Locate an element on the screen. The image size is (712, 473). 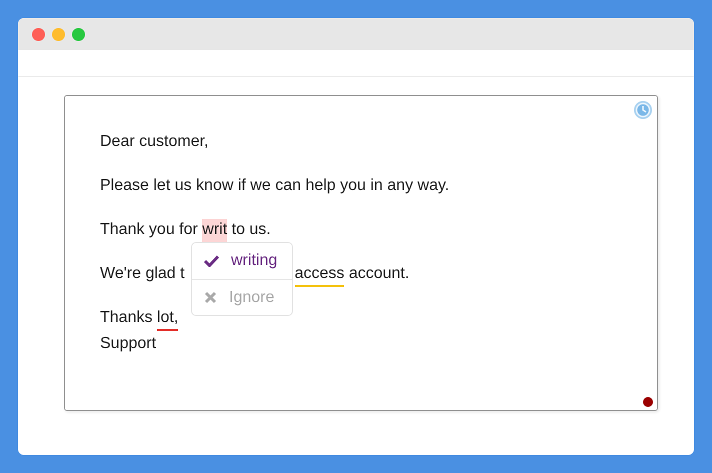
maximize-window-icon is located at coordinates (78, 34).